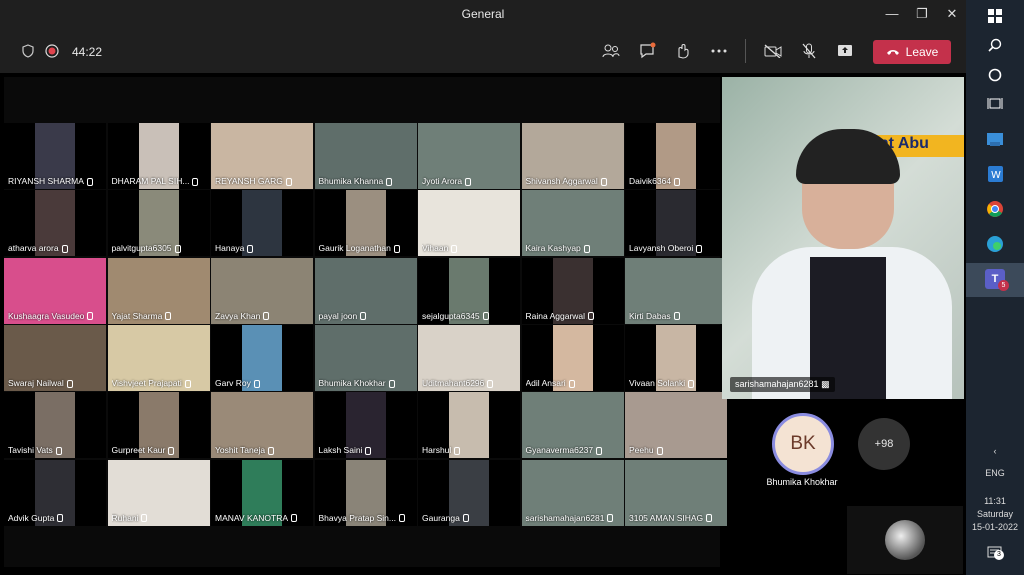  Describe the element at coordinates (995, 45) in the screenshot. I see `search-icon` at that location.